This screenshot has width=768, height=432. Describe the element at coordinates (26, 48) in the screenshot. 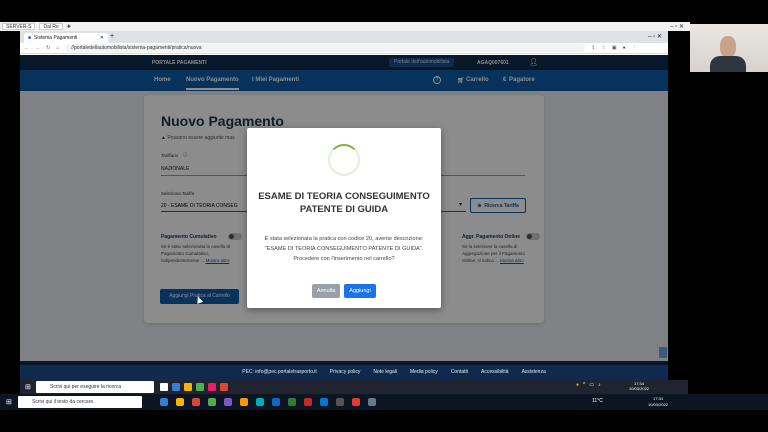

I see `back-icon: ←` at that location.